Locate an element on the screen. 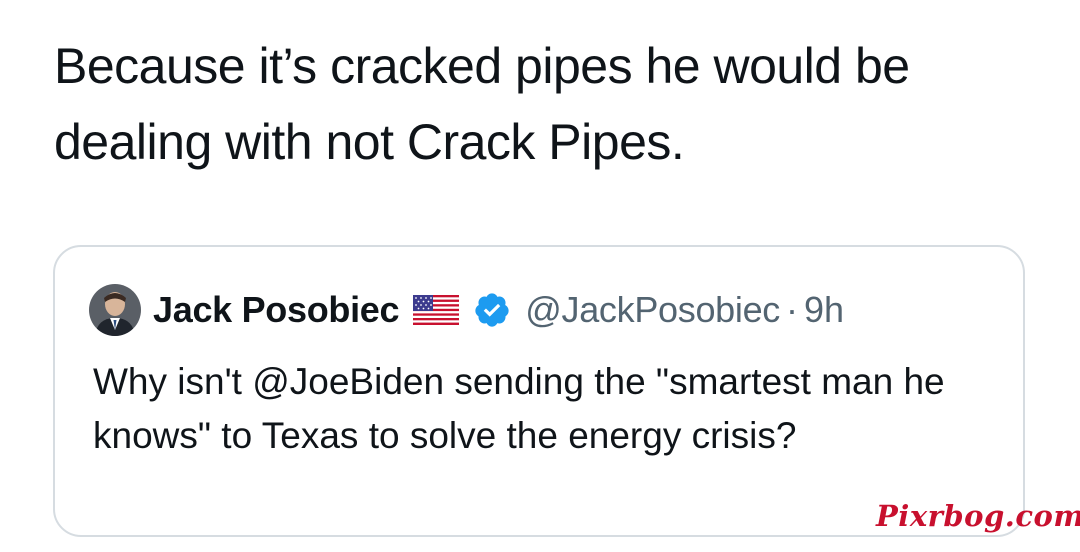 This screenshot has width=1080, height=552. author-name: Jack Posobiec is located at coordinates (276, 310).